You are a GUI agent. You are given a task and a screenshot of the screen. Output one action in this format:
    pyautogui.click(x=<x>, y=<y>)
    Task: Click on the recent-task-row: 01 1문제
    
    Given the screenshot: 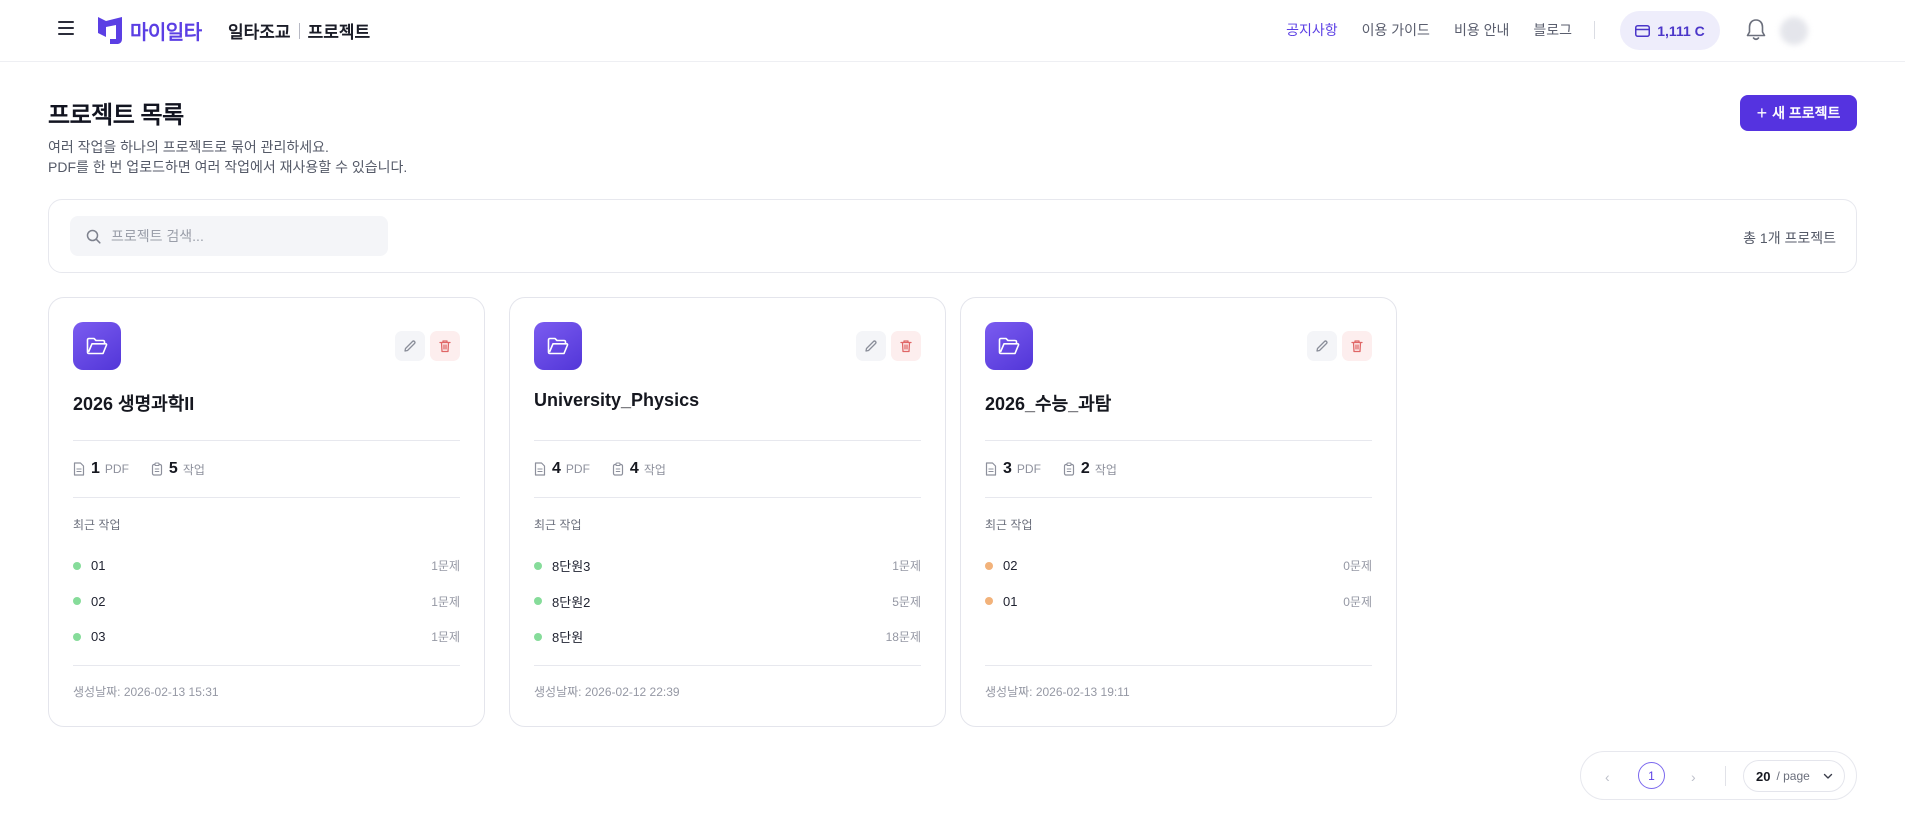 What is the action you would take?
    pyautogui.click(x=266, y=566)
    